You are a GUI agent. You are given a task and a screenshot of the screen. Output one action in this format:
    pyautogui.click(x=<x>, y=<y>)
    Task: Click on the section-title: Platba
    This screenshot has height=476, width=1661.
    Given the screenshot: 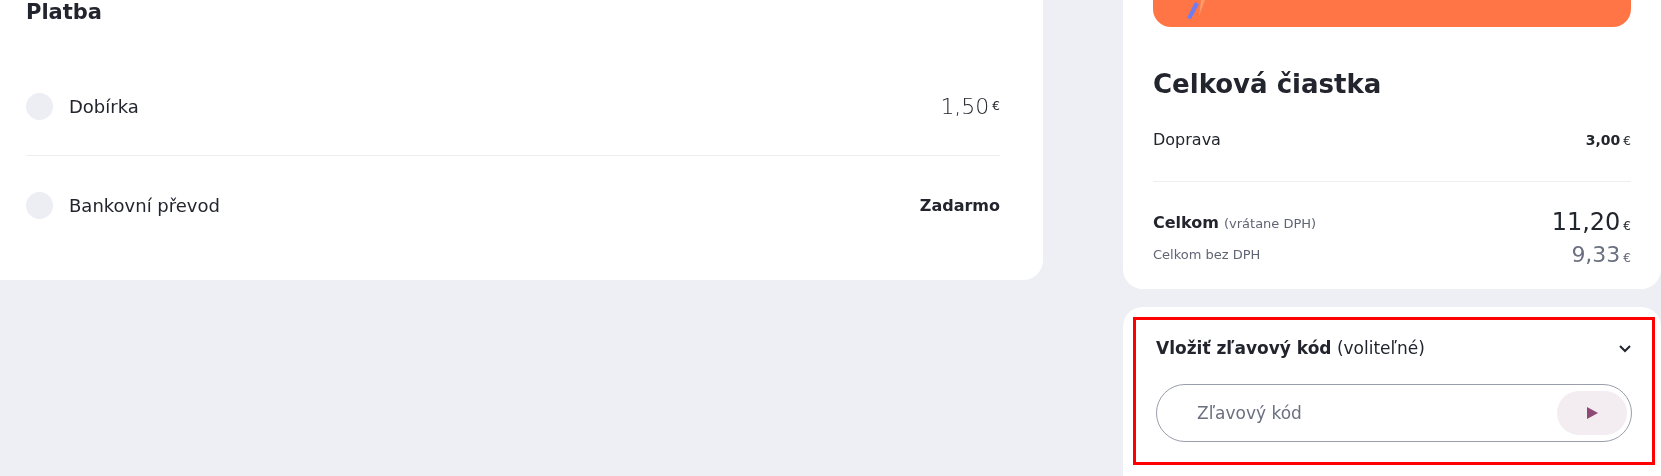 What is the action you would take?
    pyautogui.click(x=64, y=12)
    